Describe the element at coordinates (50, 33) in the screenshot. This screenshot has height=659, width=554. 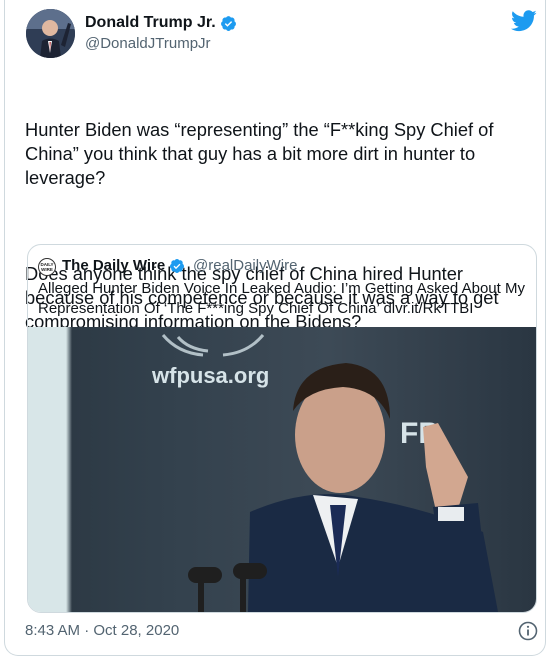
I see `author-avatar` at that location.